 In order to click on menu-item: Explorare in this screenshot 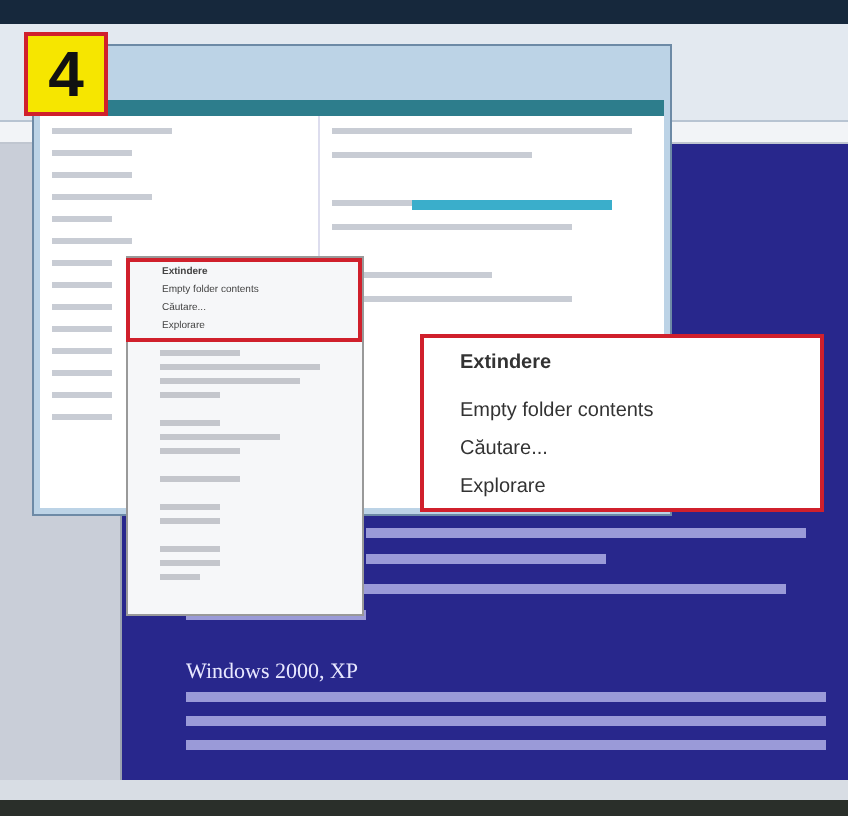, I will do `click(503, 487)`.